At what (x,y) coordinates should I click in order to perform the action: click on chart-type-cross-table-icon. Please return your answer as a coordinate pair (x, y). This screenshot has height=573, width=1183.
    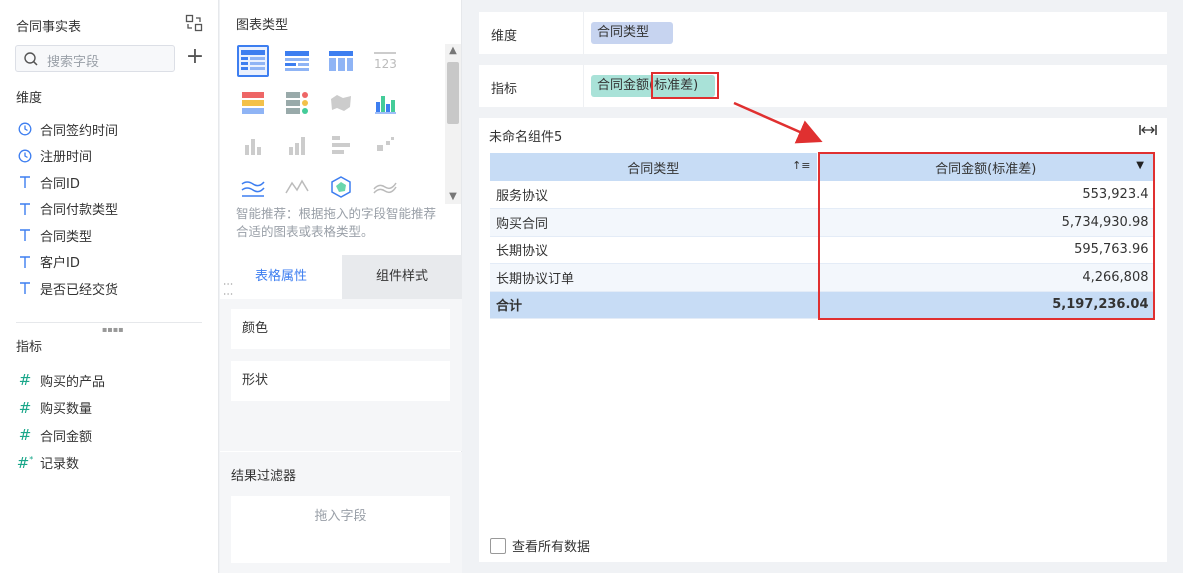
    Looking at the image, I should click on (341, 61).